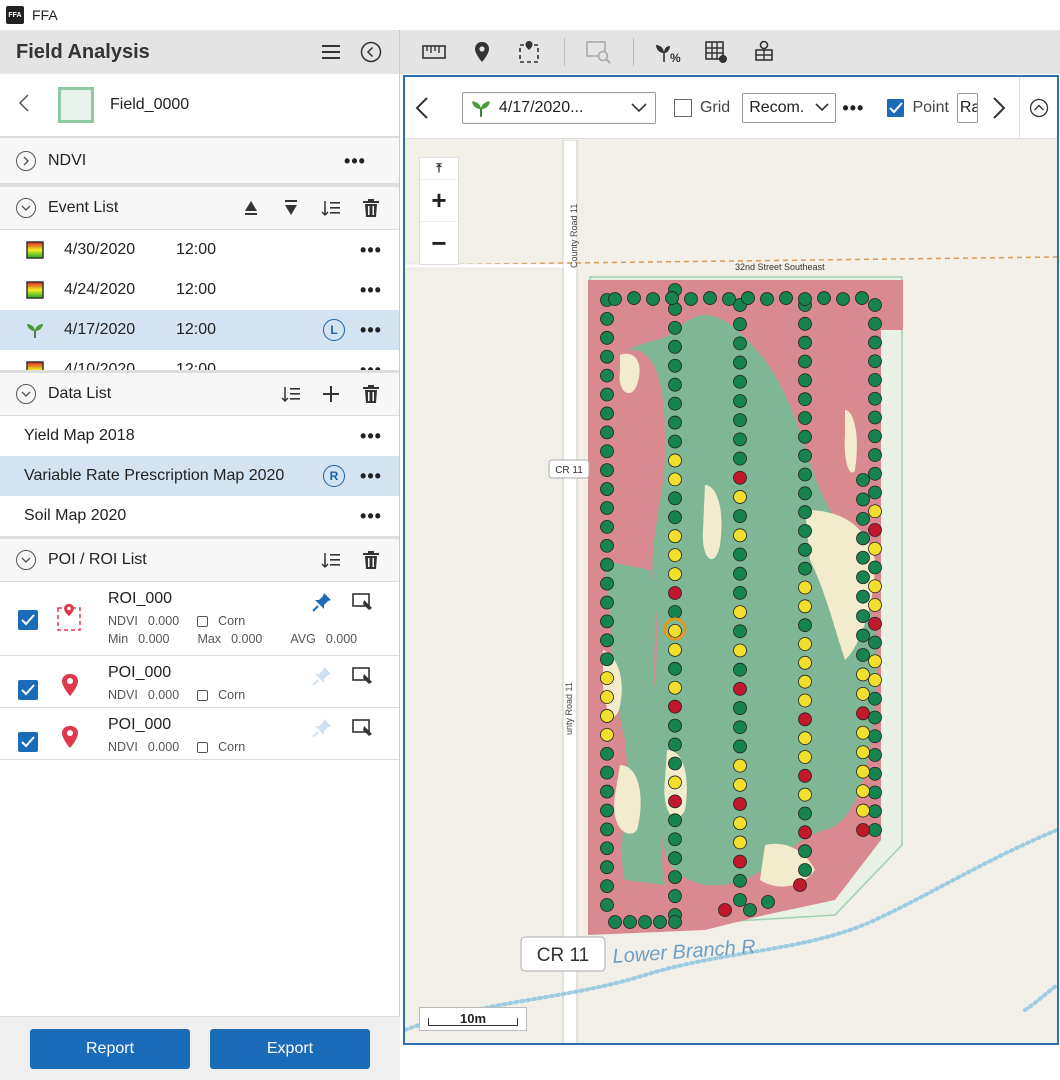  What do you see at coordinates (199, 559) in the screenshot?
I see `section-poi-roi: POI / ROI List` at bounding box center [199, 559].